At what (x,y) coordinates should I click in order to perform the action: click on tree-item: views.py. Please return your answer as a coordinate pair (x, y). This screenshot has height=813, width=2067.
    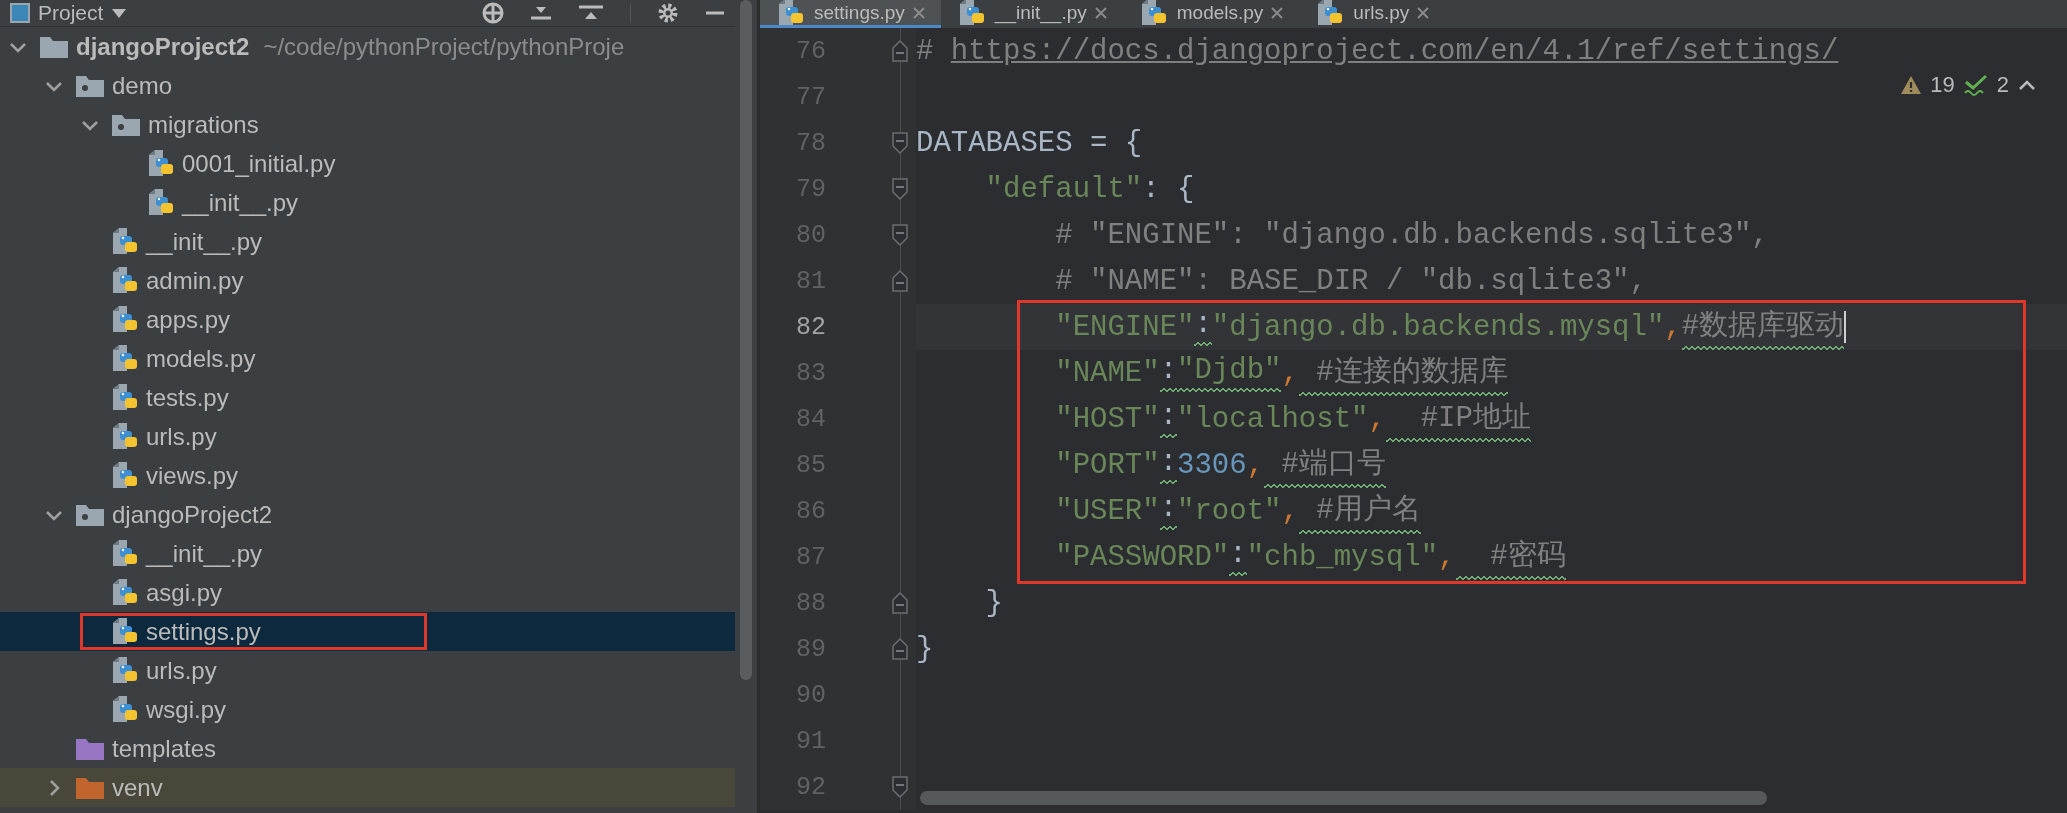
    Looking at the image, I should click on (192, 475).